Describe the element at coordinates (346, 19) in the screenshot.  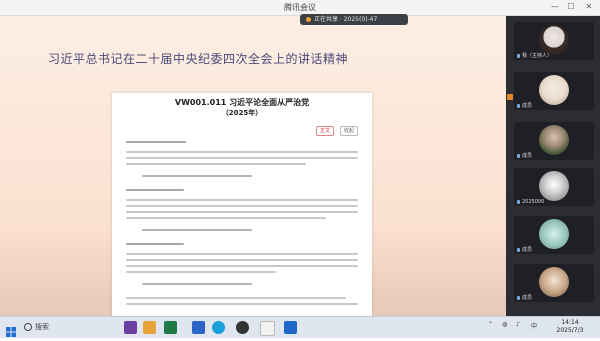
I see `share-status-text: 正在共享 · 2025(0)-47` at that location.